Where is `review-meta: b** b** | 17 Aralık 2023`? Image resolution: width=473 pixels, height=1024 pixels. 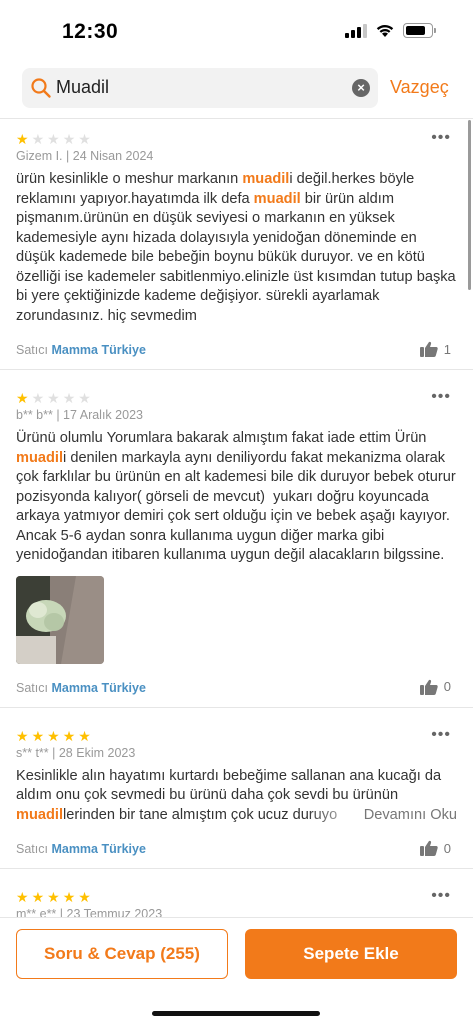
review-meta: b** b** | 17 Aralık 2023 is located at coordinates (236, 415).